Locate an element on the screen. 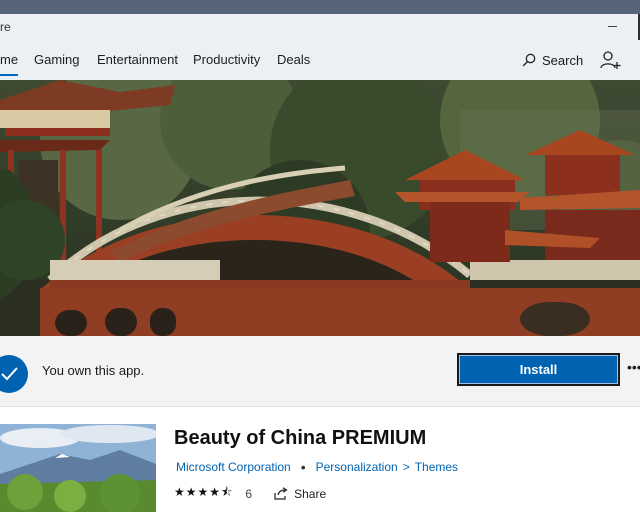  rating-count: 6 is located at coordinates (248, 494).